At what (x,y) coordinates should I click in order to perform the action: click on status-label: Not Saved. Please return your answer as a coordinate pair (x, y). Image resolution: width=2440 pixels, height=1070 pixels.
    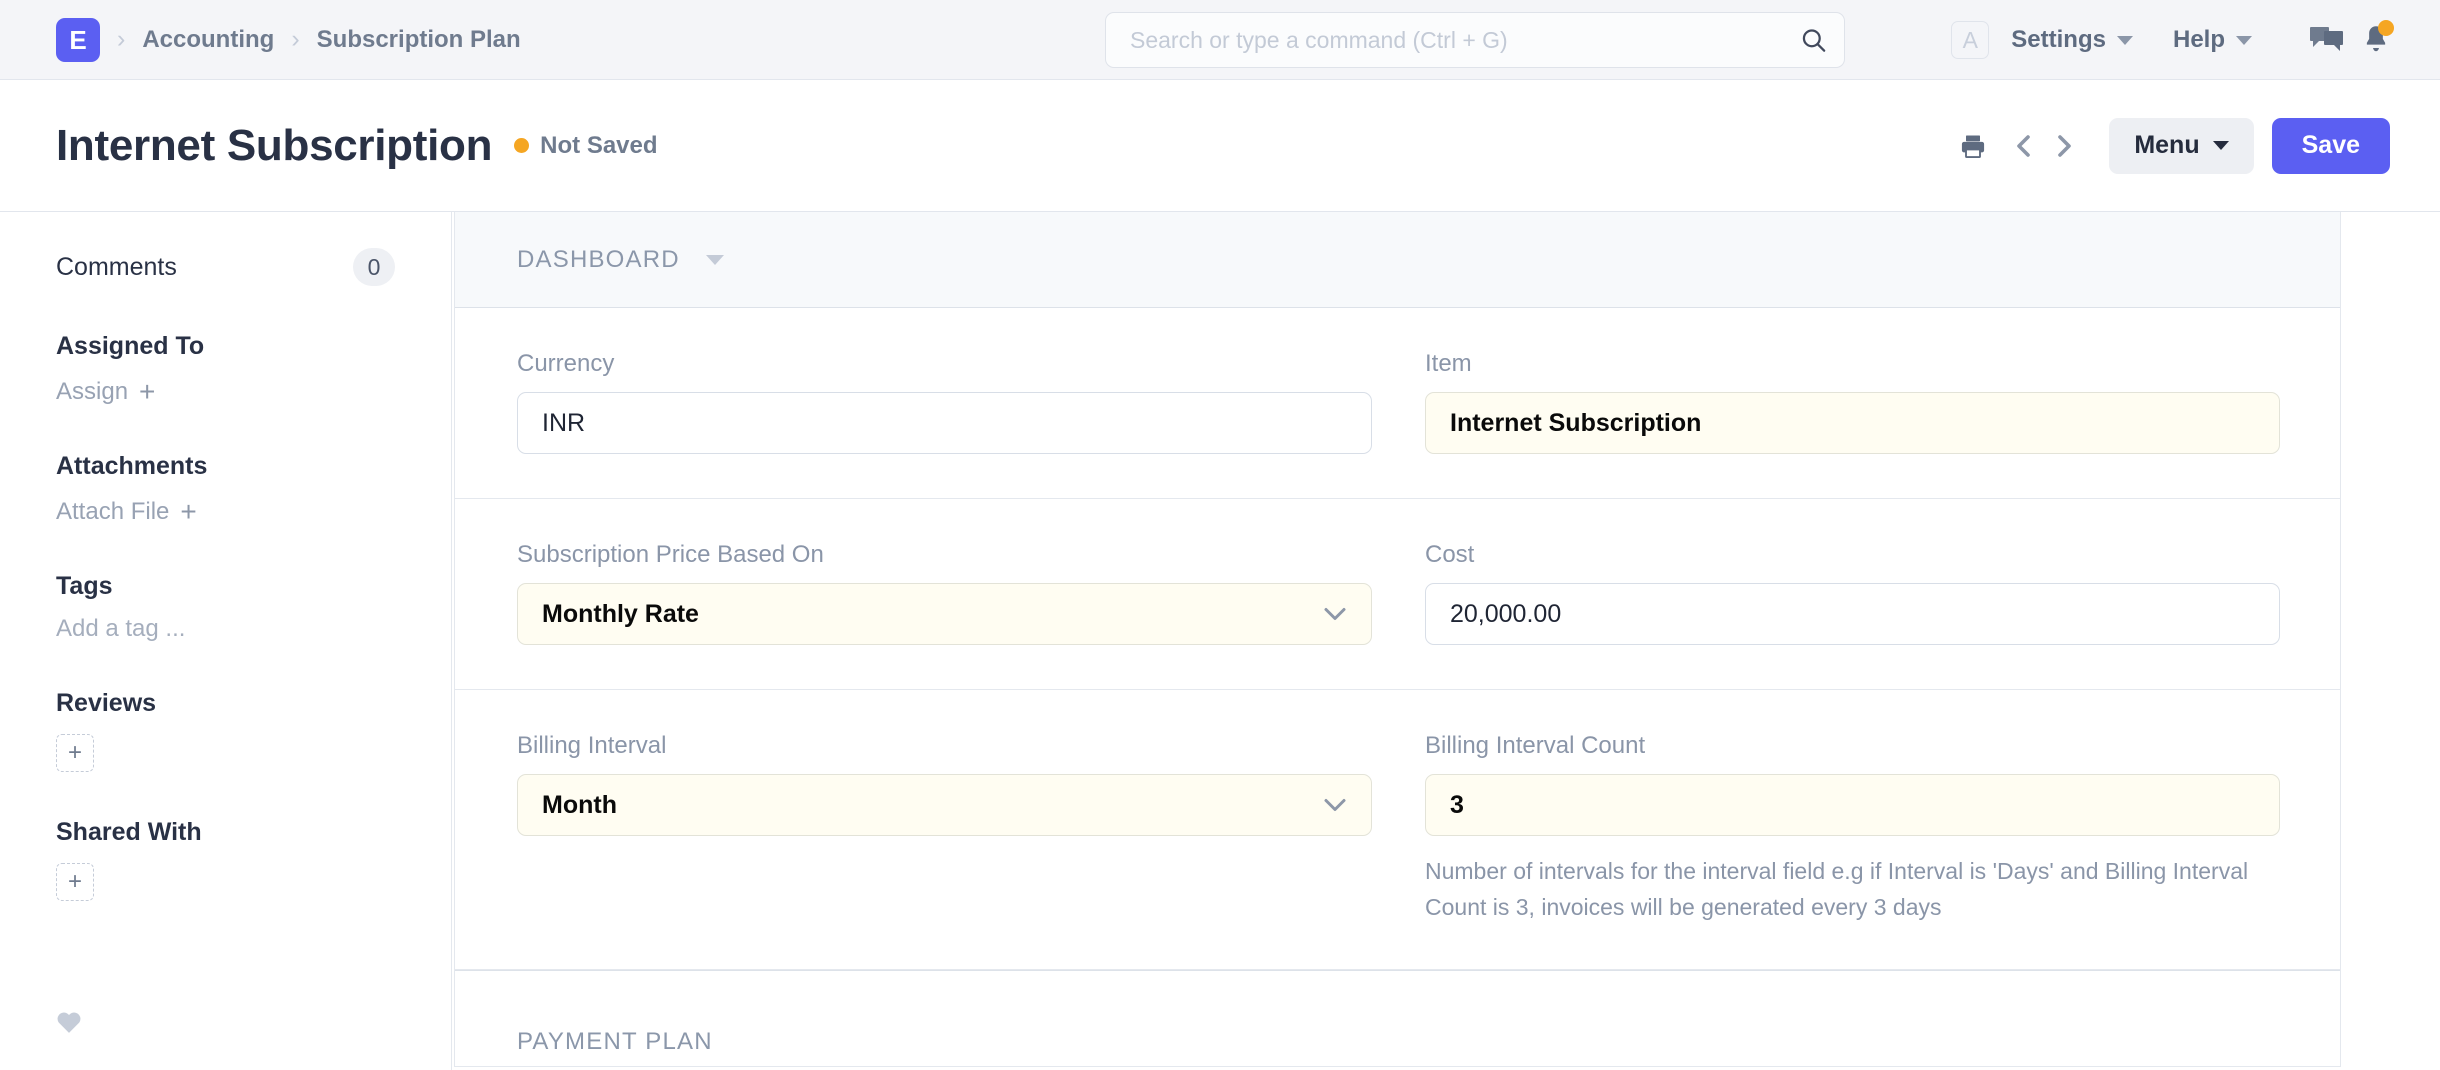
    Looking at the image, I should click on (599, 145).